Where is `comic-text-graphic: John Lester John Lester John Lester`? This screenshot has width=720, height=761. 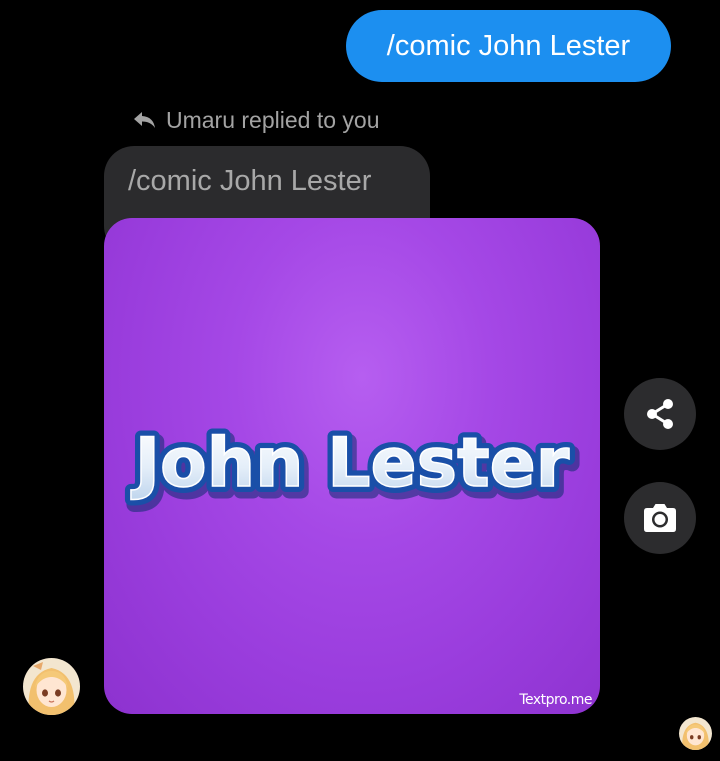
comic-text-graphic: John Lester John Lester John Lester is located at coordinates (353, 467).